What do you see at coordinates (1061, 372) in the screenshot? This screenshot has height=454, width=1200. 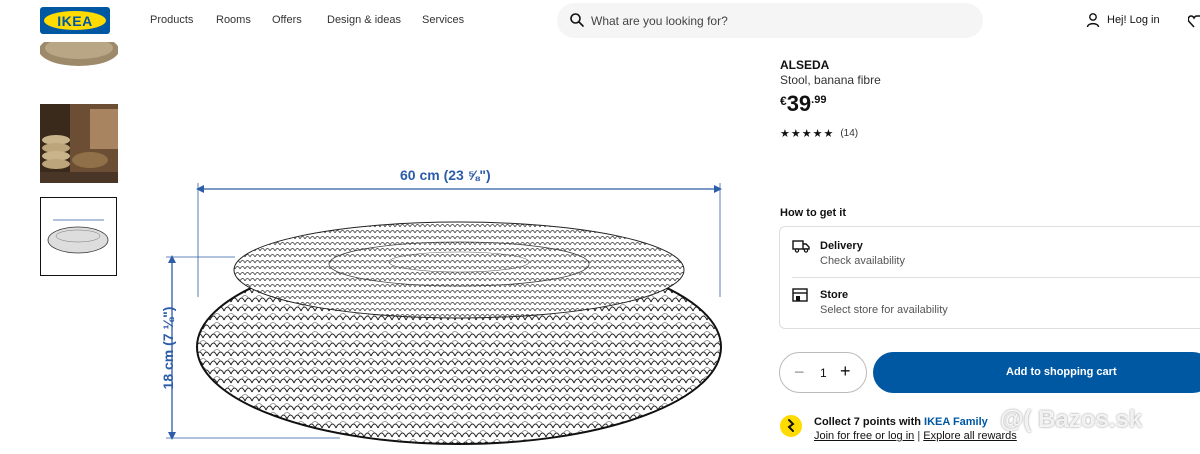 I see `add-to-cart-label: Add to shopping cart` at bounding box center [1061, 372].